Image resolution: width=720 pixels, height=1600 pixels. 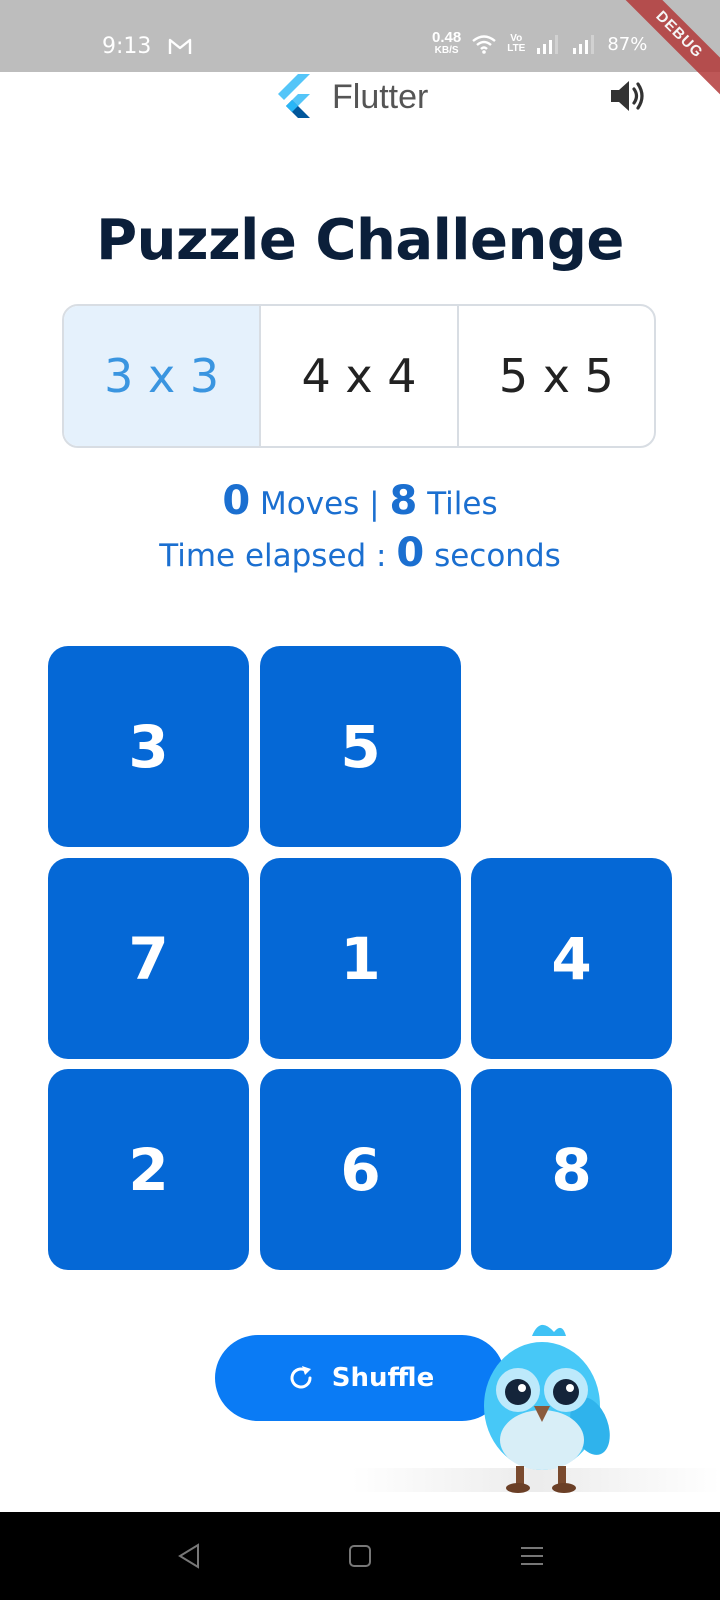 I want to click on time-elapsed: Time elapsed : 0 seconds, so click(x=360, y=553).